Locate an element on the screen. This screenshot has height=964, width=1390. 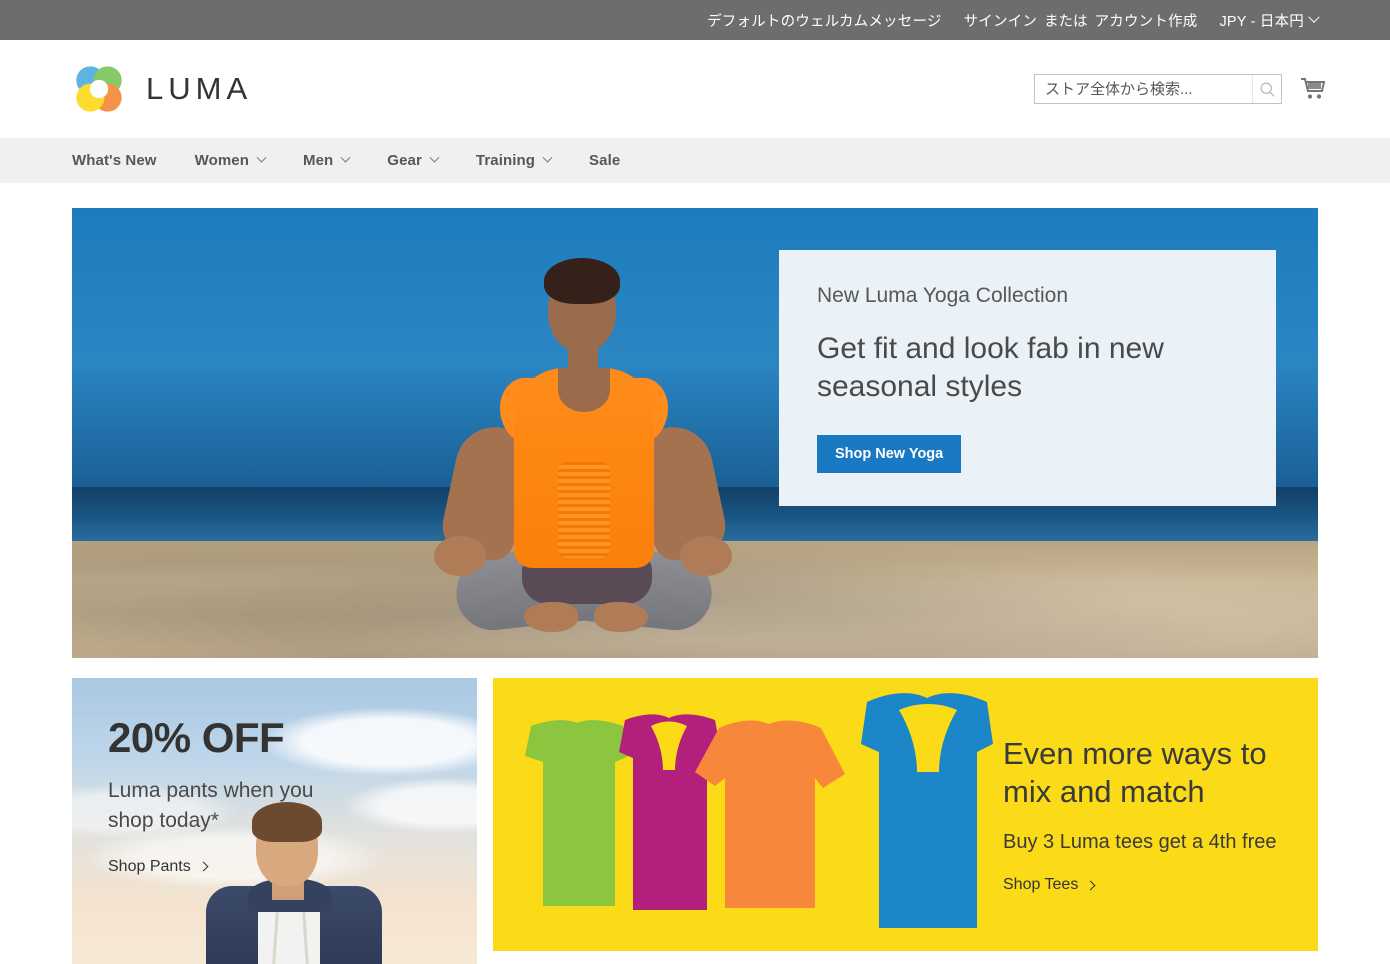
welcome-message: デフォルトのウェルカムメッセージ is located at coordinates (824, 21).